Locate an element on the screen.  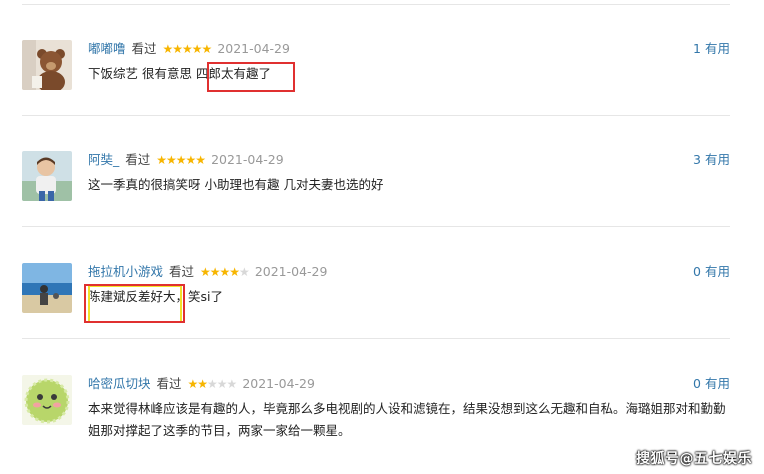
avatar-melon is located at coordinates (47, 400).